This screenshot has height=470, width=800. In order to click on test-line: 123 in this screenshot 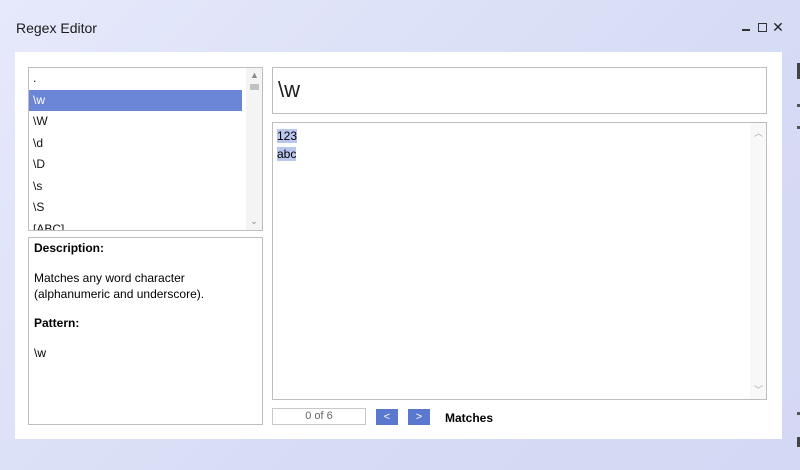, I will do `click(287, 136)`.